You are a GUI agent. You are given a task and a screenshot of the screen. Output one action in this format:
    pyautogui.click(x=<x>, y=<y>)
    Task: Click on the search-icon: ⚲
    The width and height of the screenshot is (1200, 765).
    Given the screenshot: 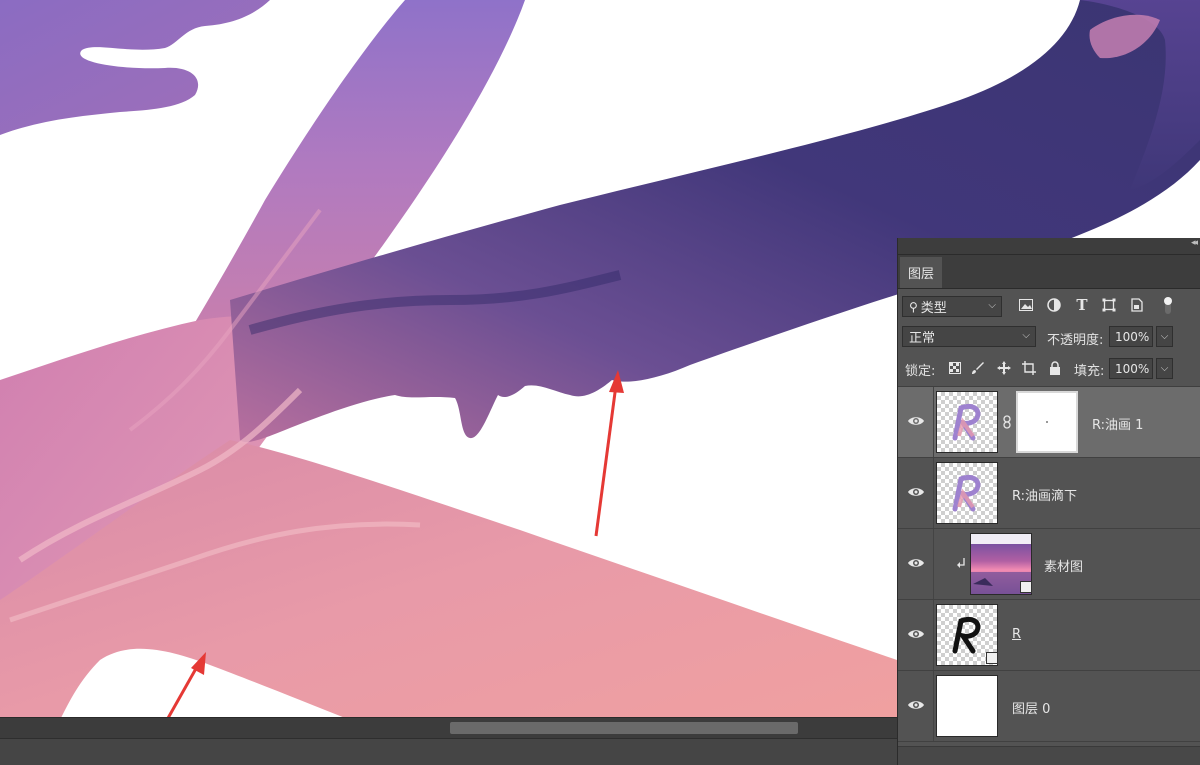 What is the action you would take?
    pyautogui.click(x=913, y=306)
    